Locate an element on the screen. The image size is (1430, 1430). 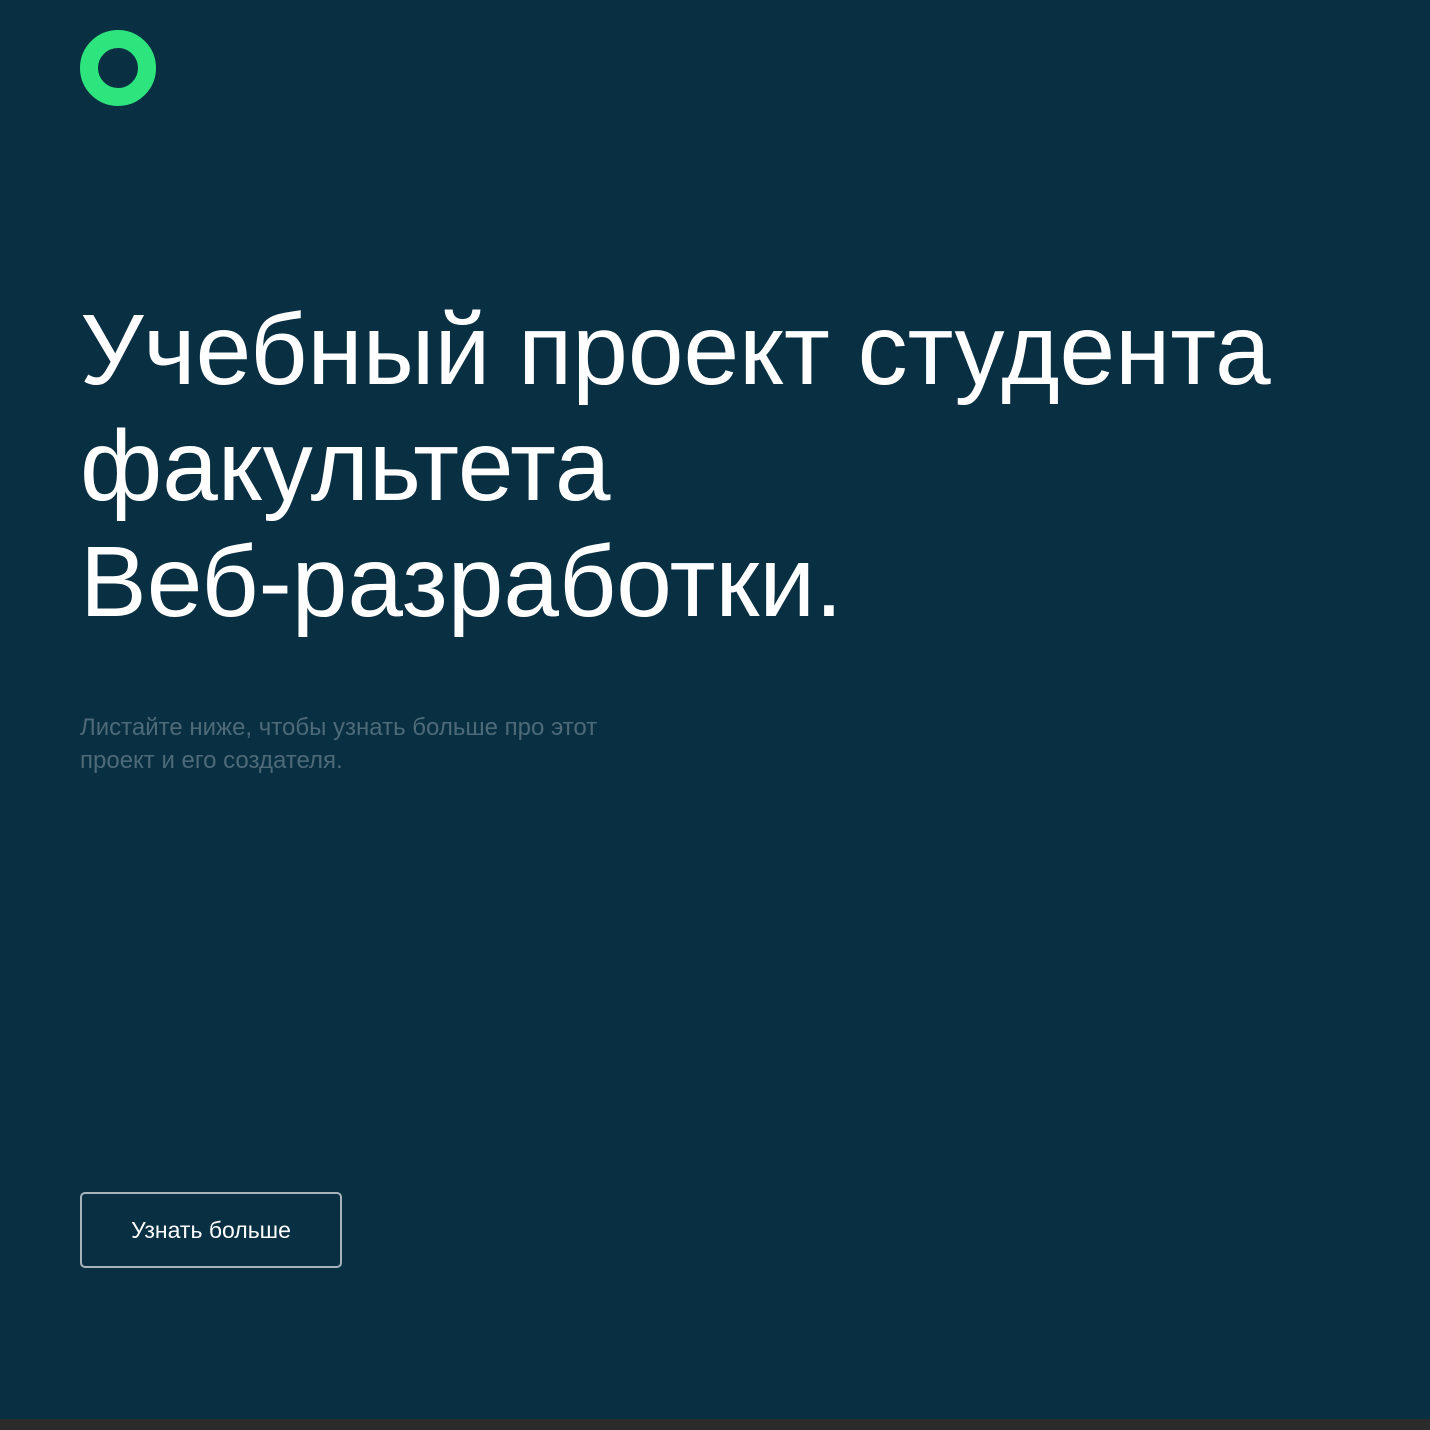
hero-subtitle-line: проект и его создателя. is located at coordinates (211, 760).